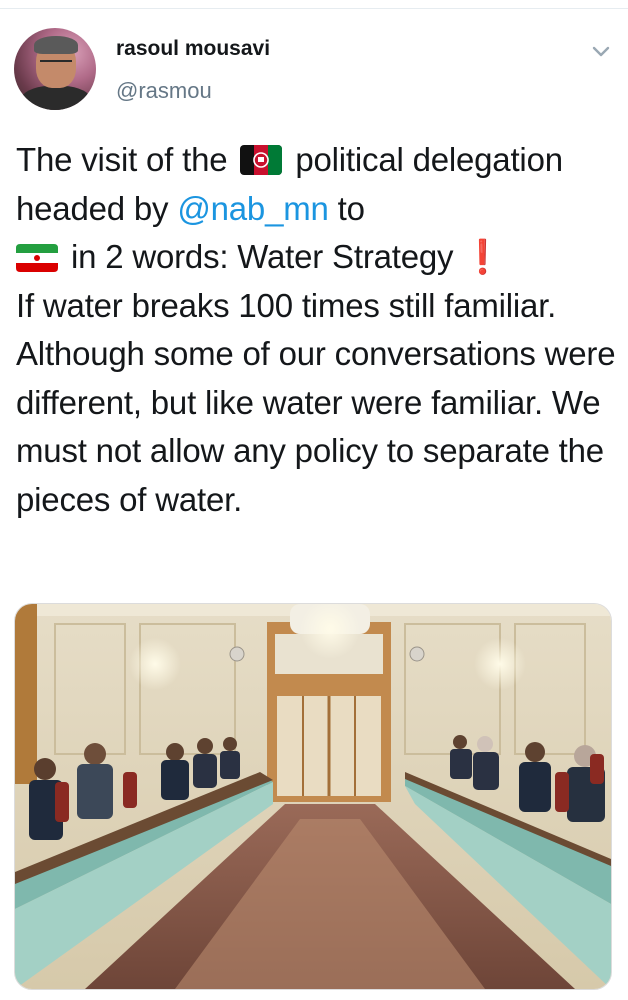 The height and width of the screenshot is (1000, 628). What do you see at coordinates (351, 208) in the screenshot?
I see `tweet-text-part3: to` at bounding box center [351, 208].